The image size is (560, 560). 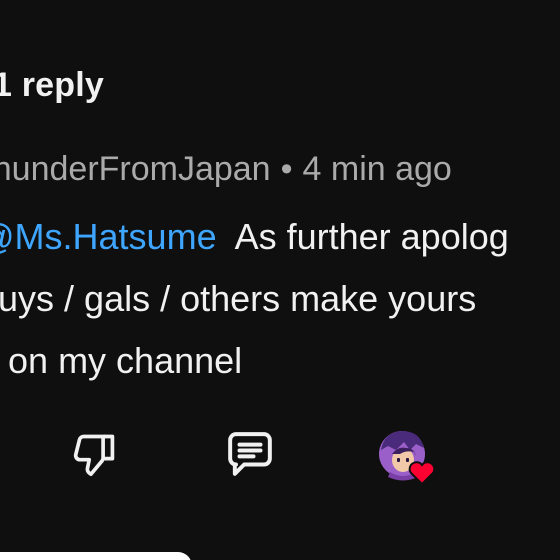 I want to click on comment-line-1: @Ms.Hatsume As further apolog, so click(x=254, y=237).